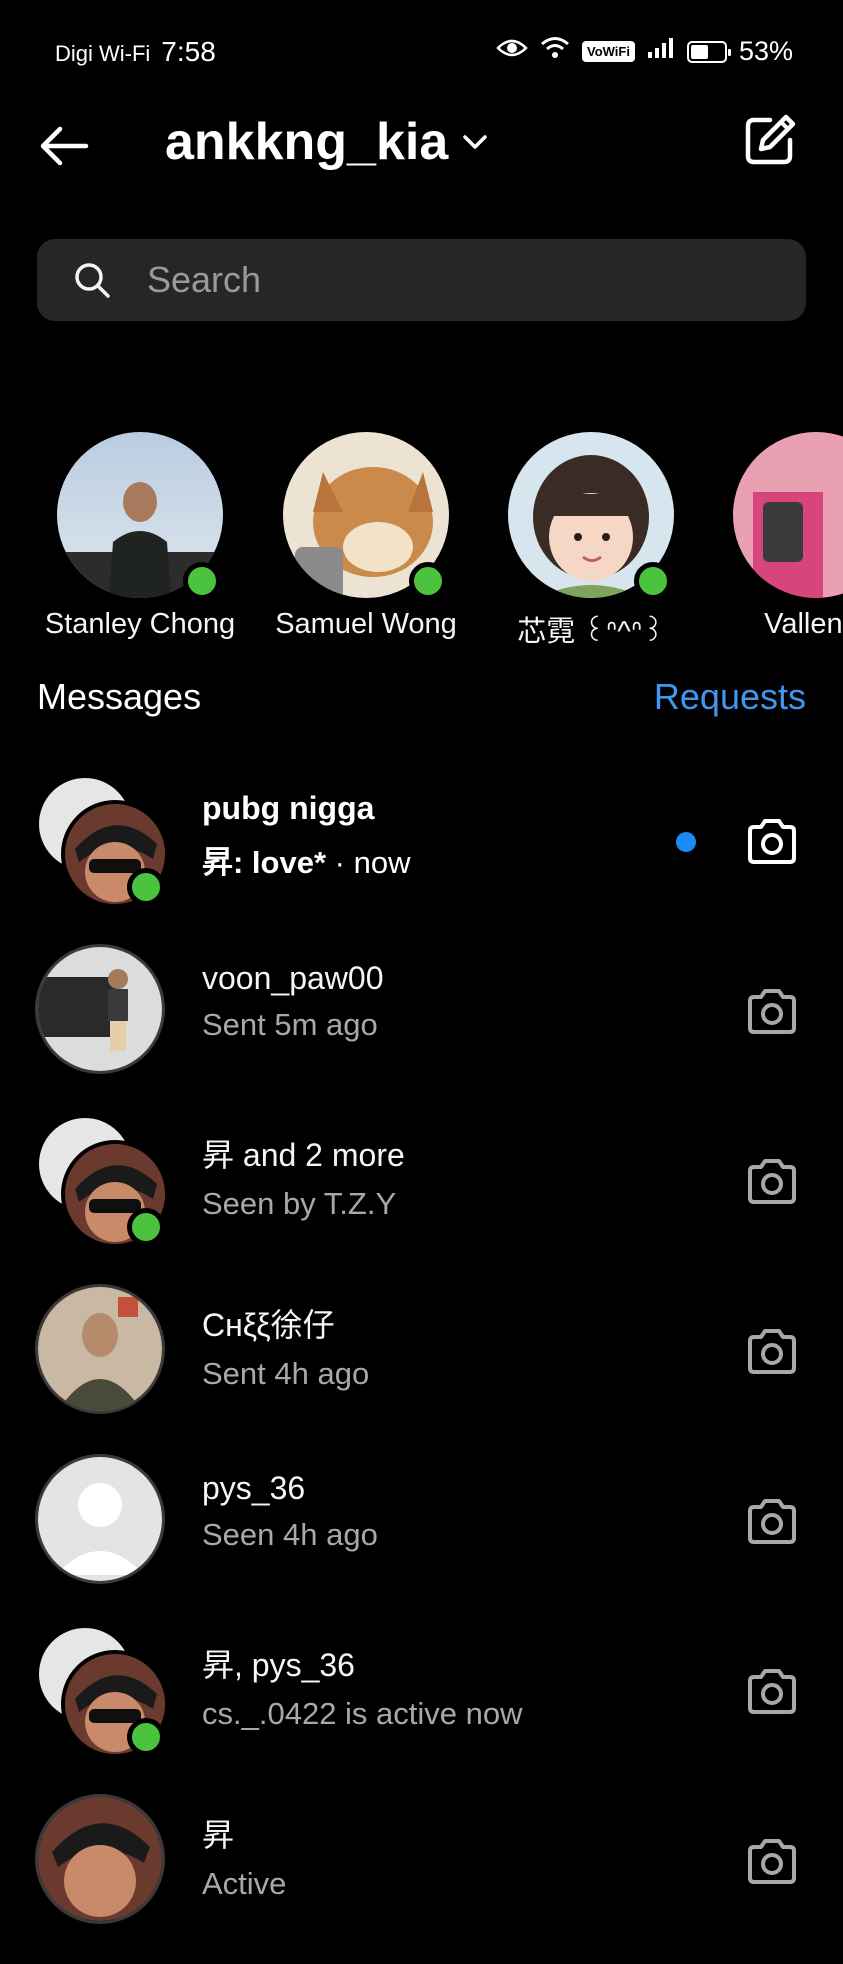 Image resolution: width=843 pixels, height=1964 pixels. I want to click on account-switcher: ankkng_kia, so click(326, 142).